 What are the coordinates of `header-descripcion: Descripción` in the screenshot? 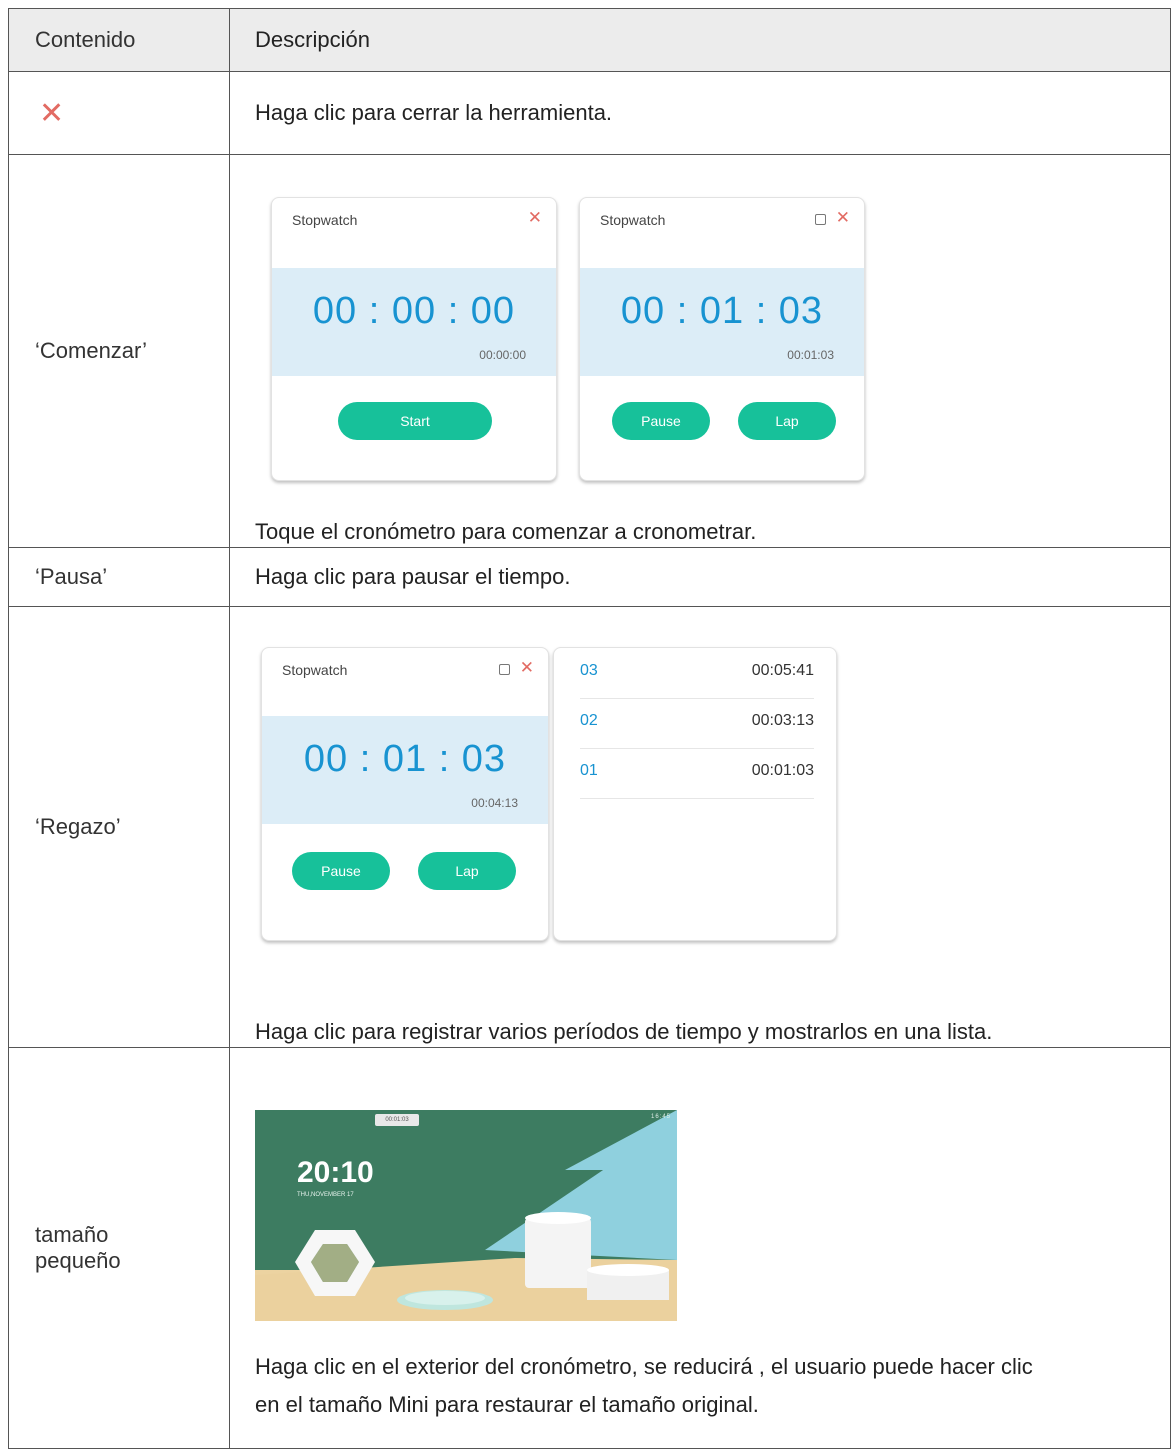 It's located at (700, 40).